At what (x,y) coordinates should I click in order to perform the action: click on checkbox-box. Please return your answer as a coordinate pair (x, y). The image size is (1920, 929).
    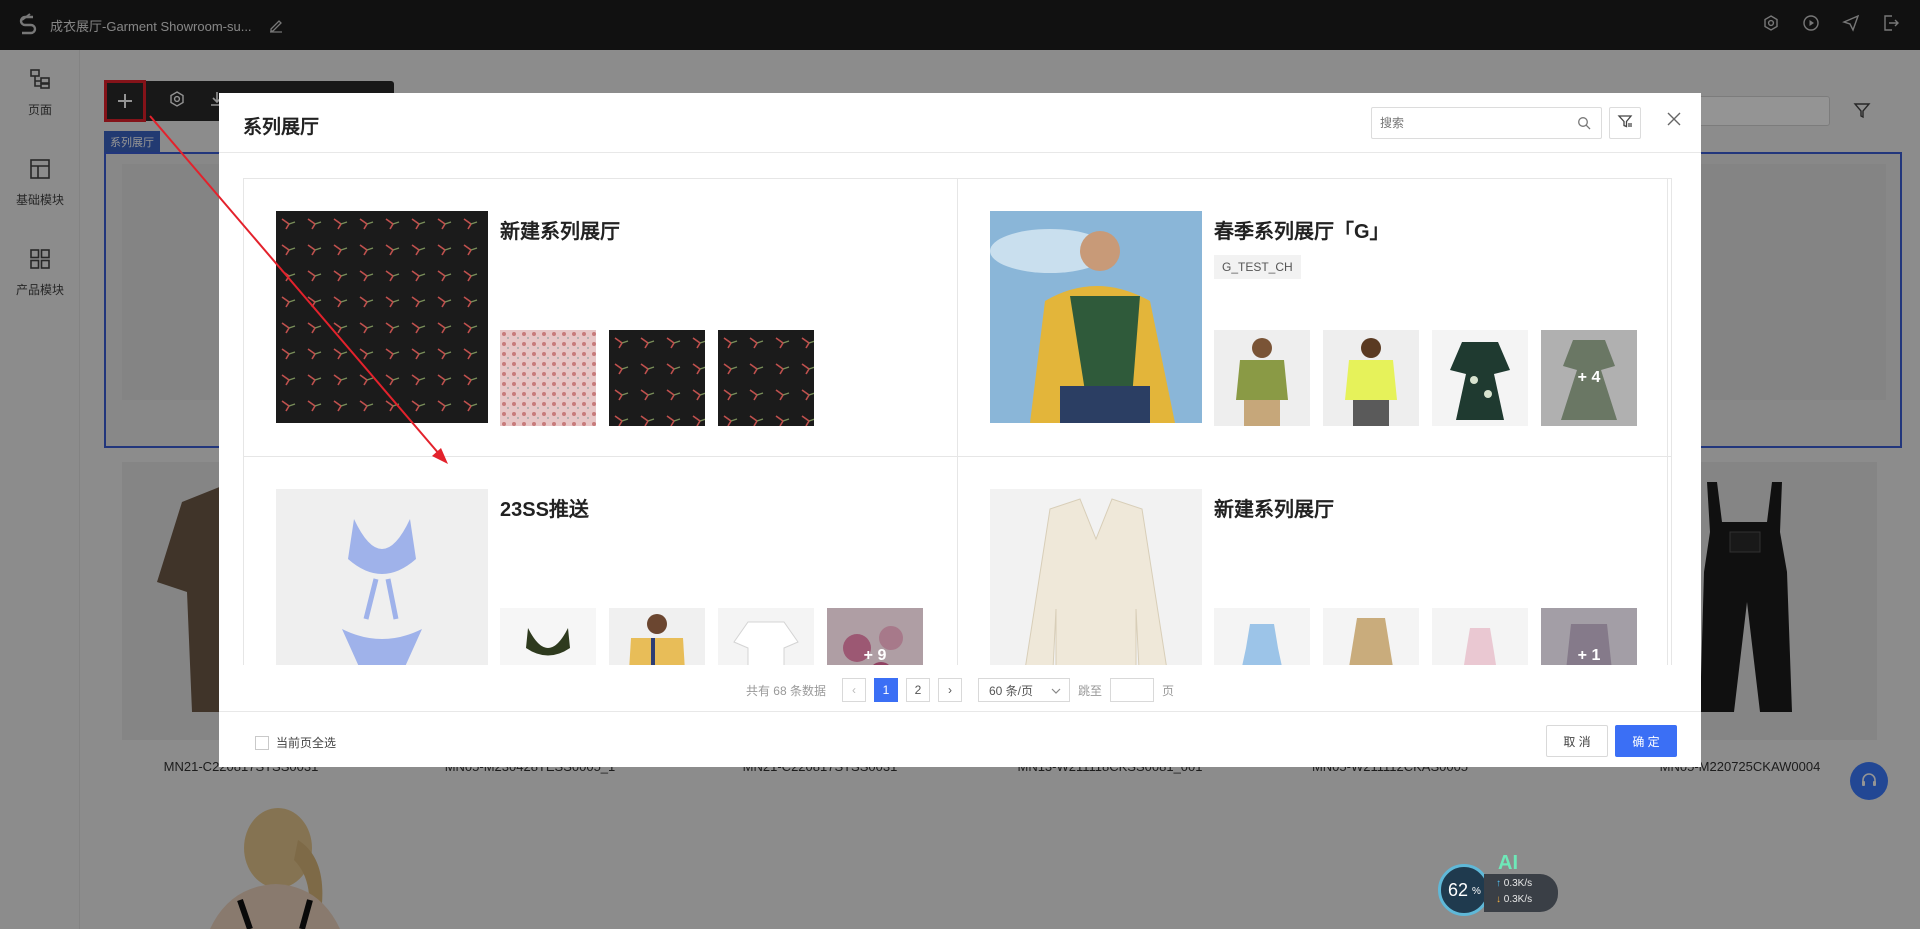
    Looking at the image, I should click on (262, 742).